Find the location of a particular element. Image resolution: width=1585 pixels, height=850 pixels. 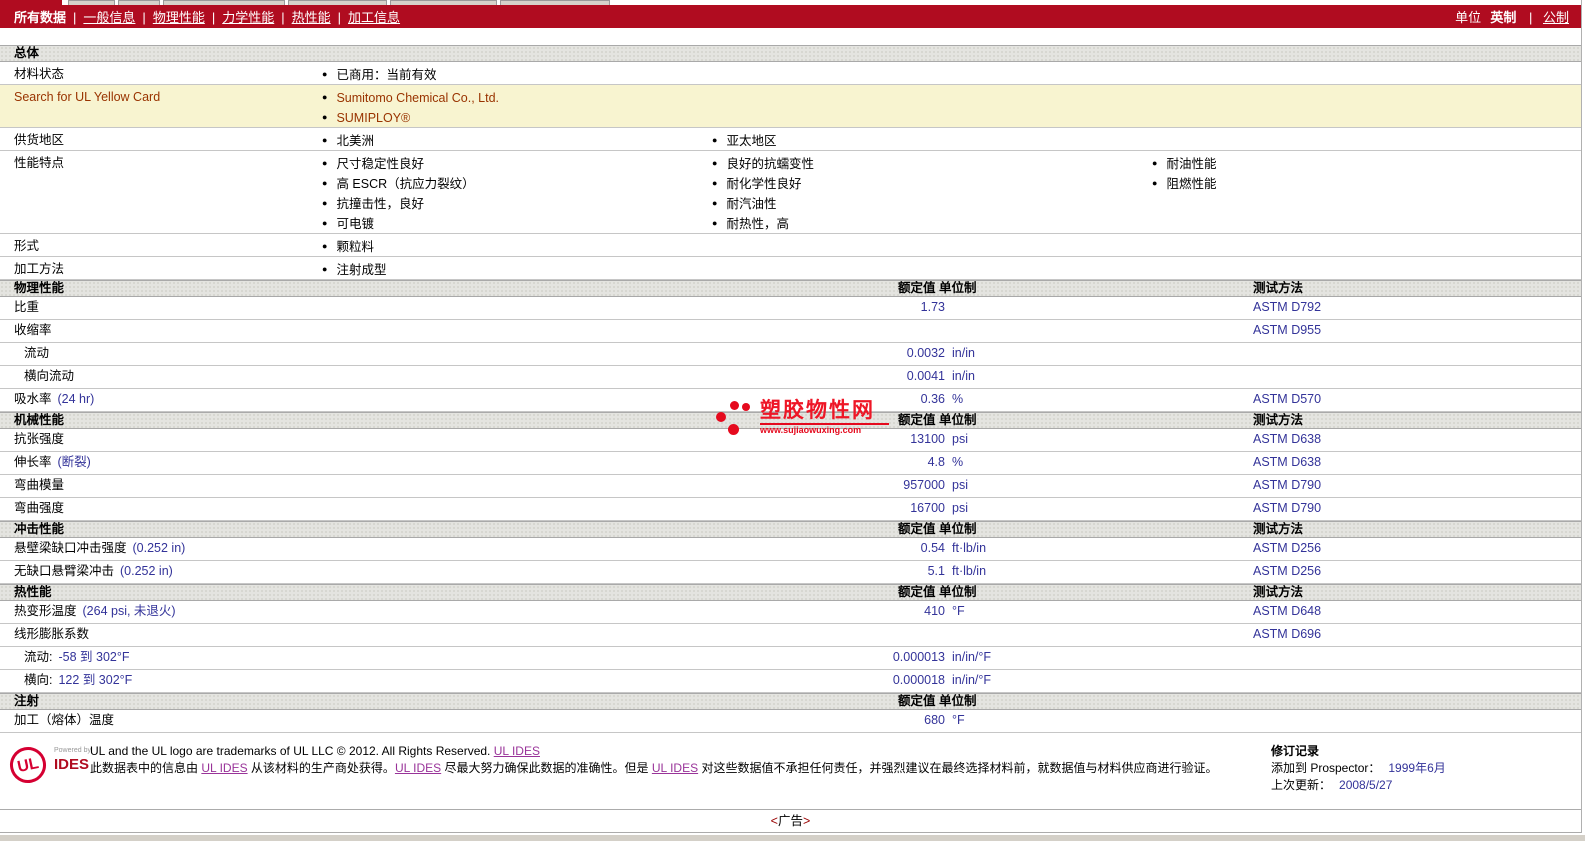

bullet-text: 注射成型 is located at coordinates (361, 270).